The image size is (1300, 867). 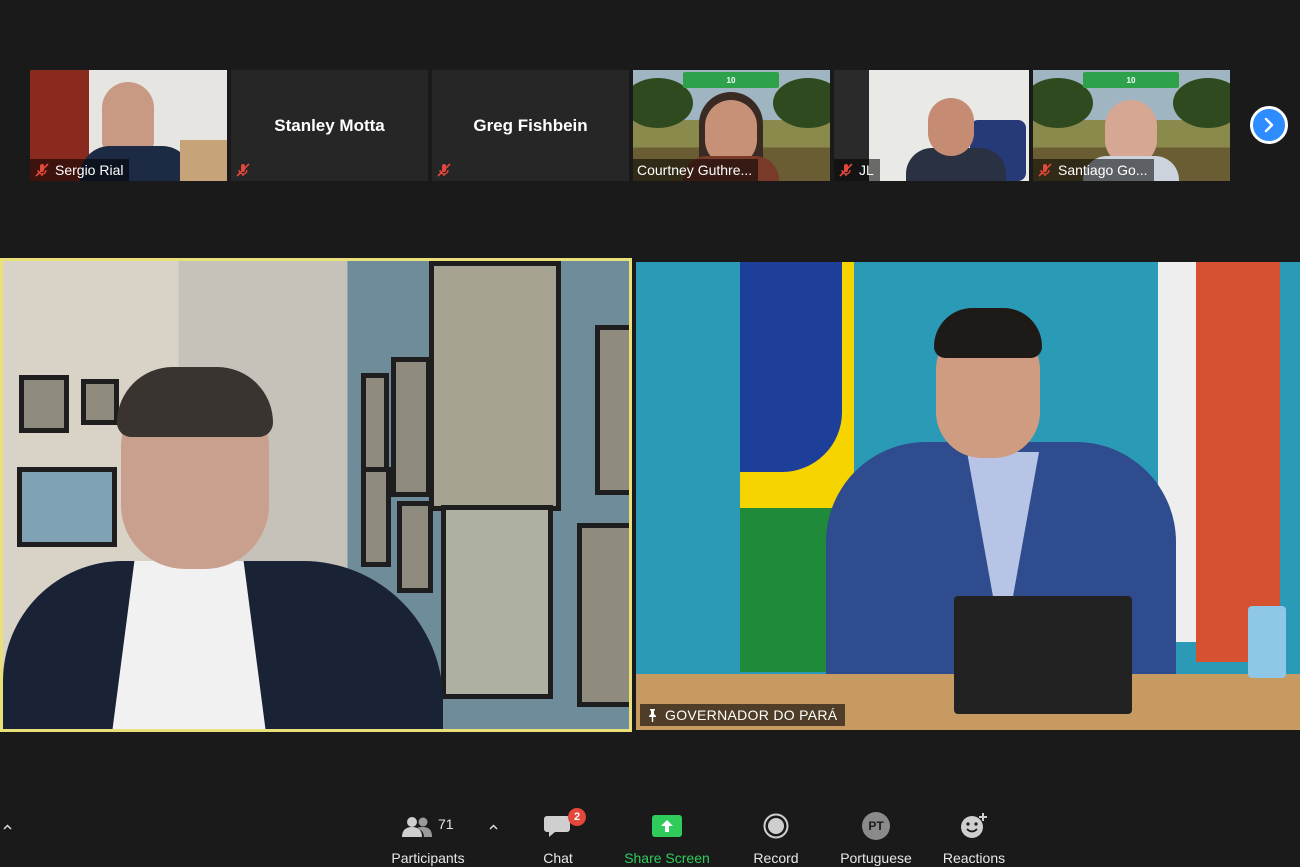 I want to click on participant-name: Sergio Rial, so click(x=89, y=170).